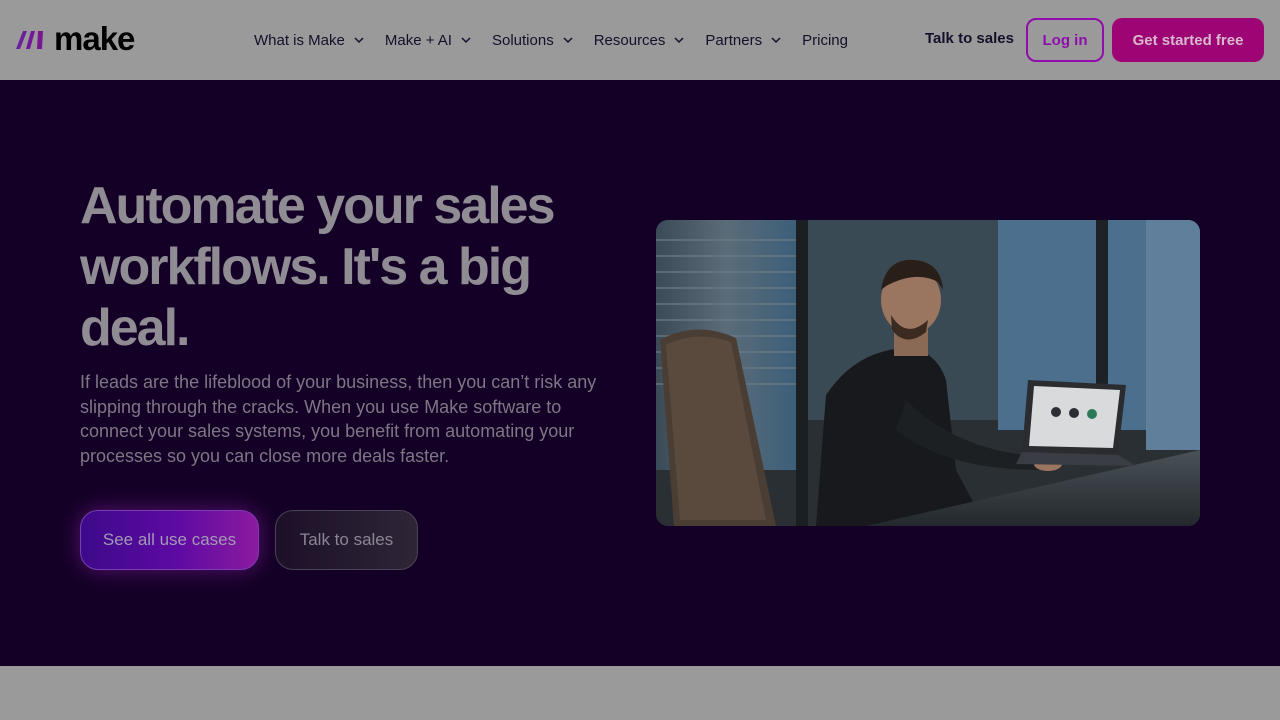  What do you see at coordinates (640, 693) in the screenshot?
I see `next-section-strip` at bounding box center [640, 693].